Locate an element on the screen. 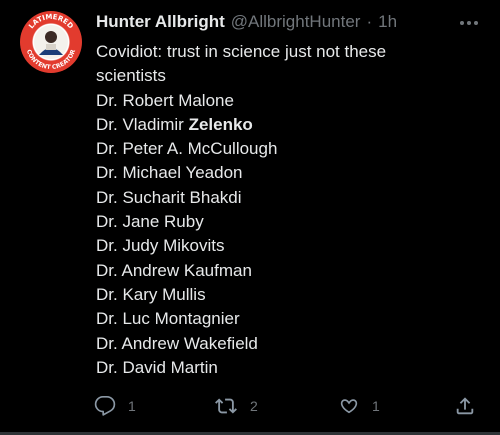 The height and width of the screenshot is (435, 500). reply-icon is located at coordinates (105, 406).